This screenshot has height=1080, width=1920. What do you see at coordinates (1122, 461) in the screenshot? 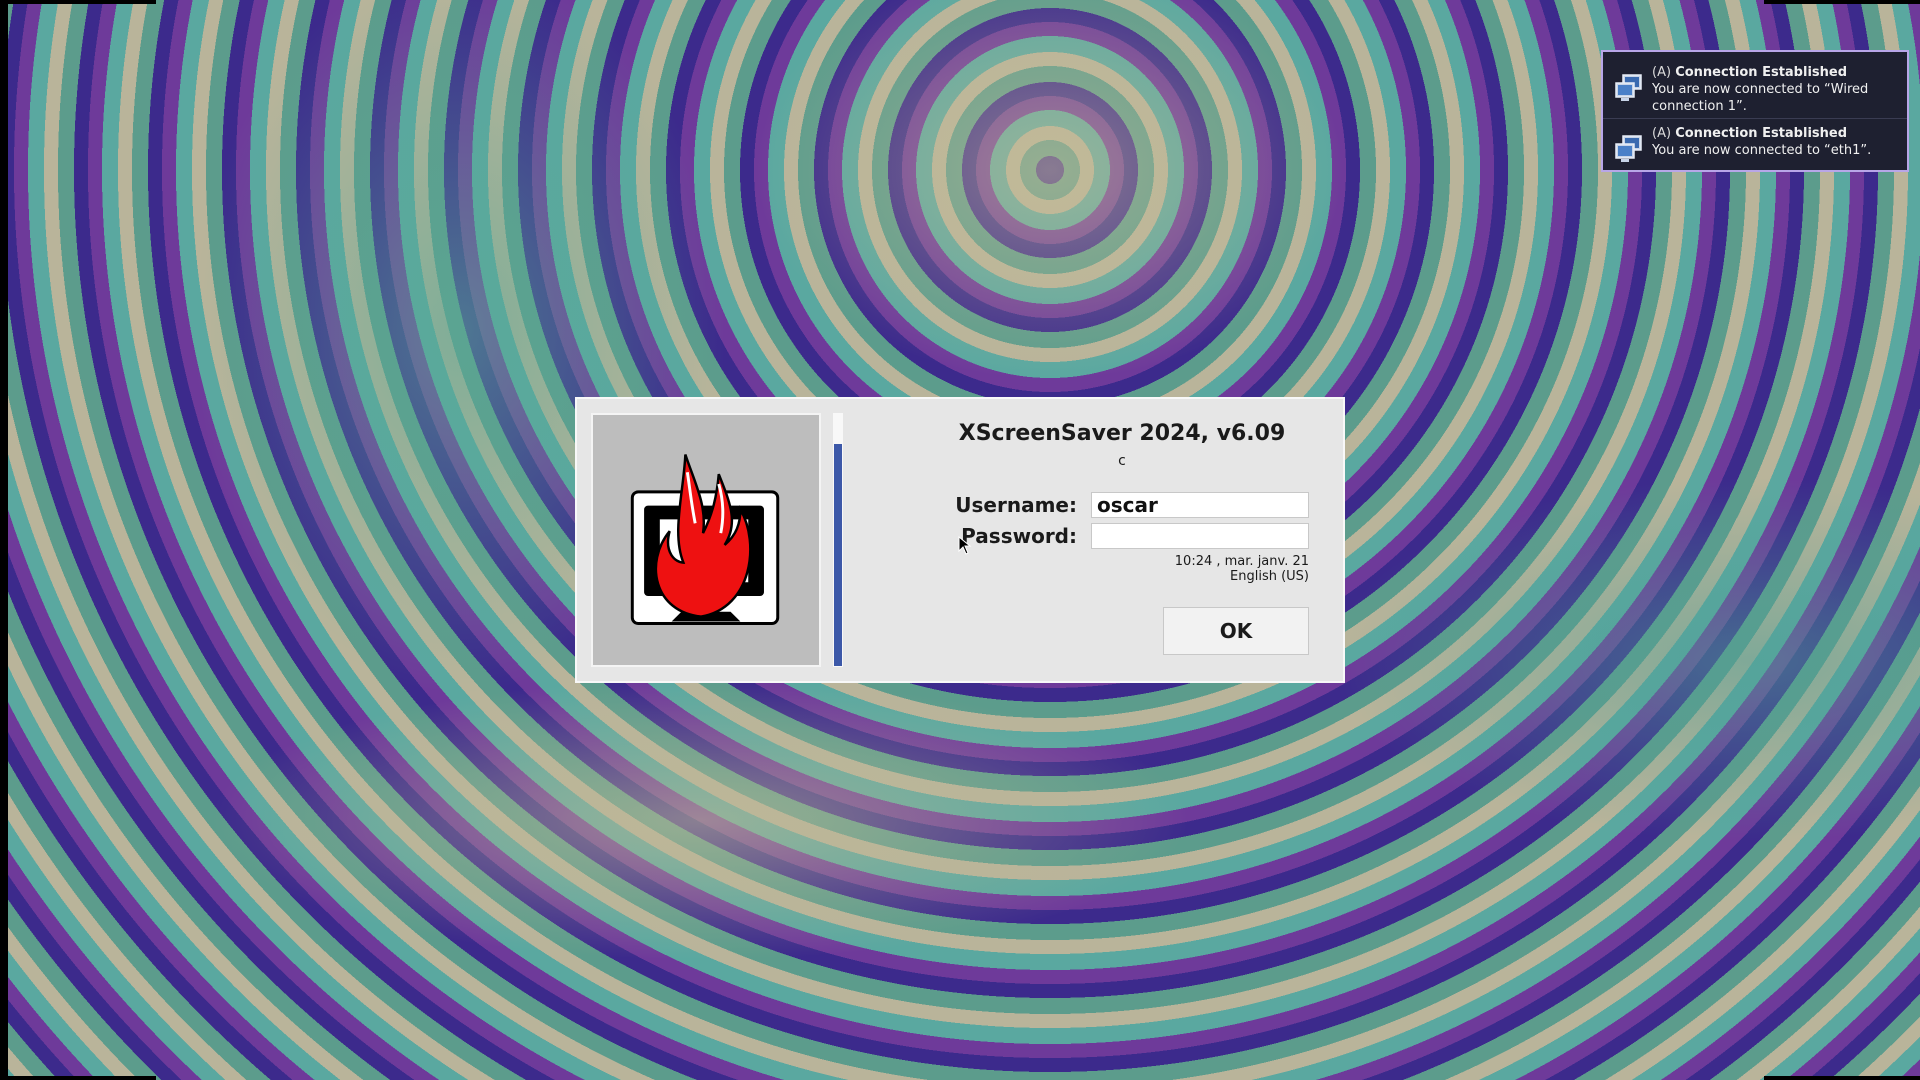
I see `dialog-subtitle: c` at bounding box center [1122, 461].